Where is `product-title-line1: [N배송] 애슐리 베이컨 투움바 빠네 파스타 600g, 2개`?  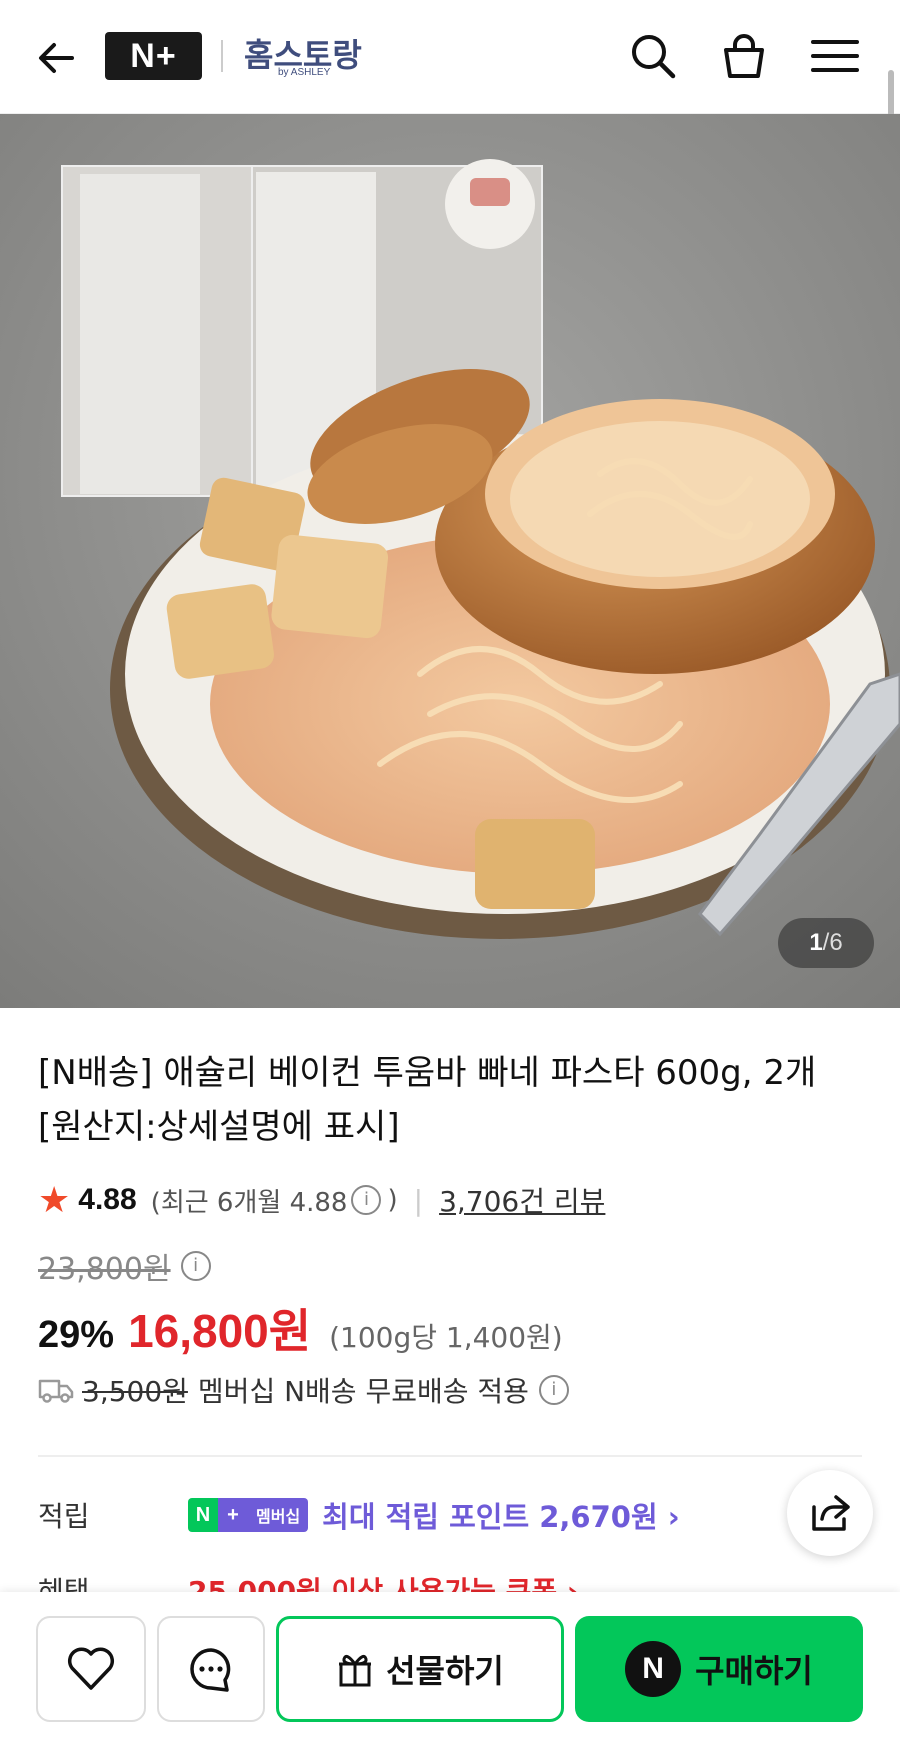 product-title-line1: [N배송] 애슐리 베이컨 투움바 빠네 파스타 600g, 2개 is located at coordinates (427, 1073).